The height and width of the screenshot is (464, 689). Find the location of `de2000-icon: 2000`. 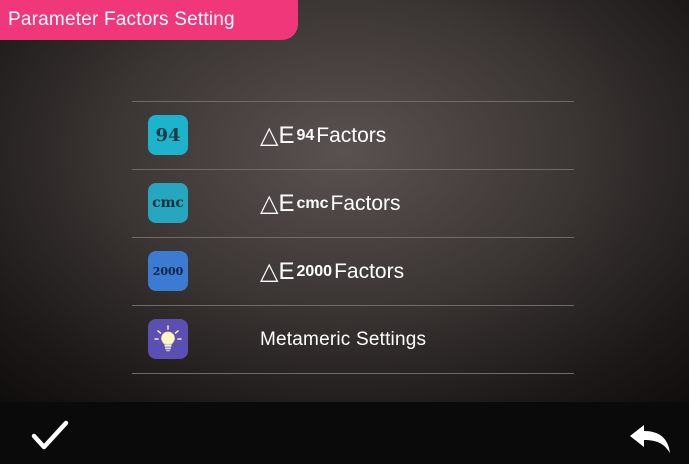

de2000-icon: 2000 is located at coordinates (168, 271).